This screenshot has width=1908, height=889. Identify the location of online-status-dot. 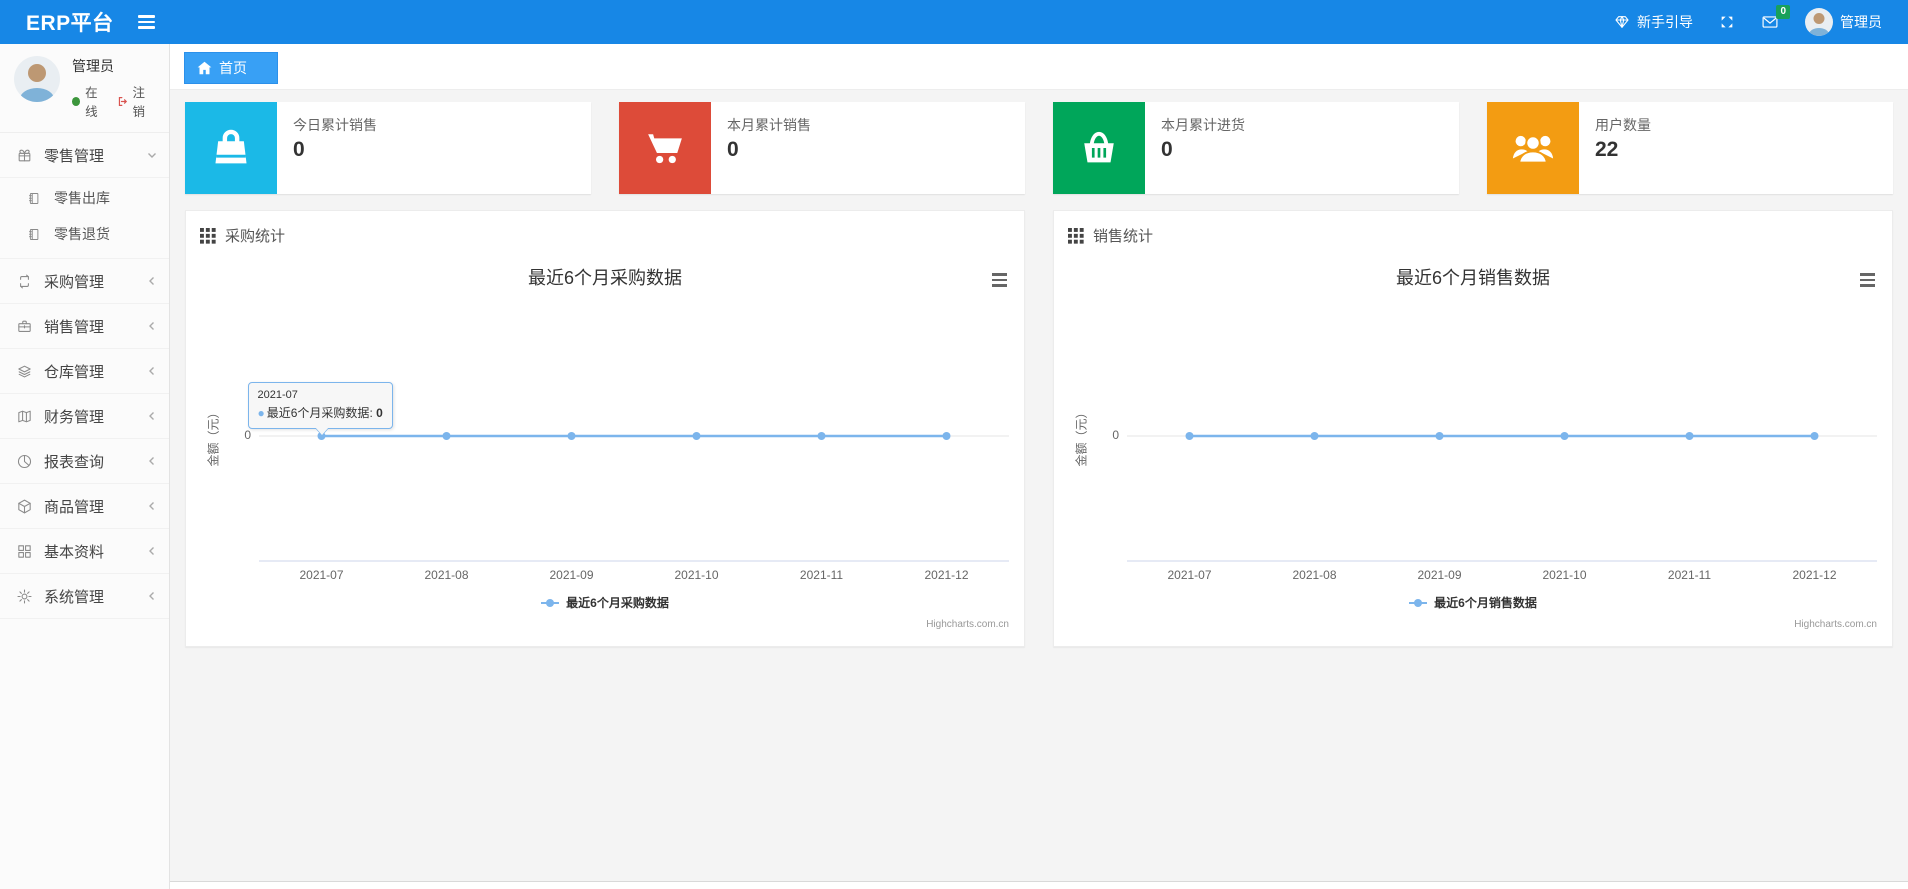
(76, 101).